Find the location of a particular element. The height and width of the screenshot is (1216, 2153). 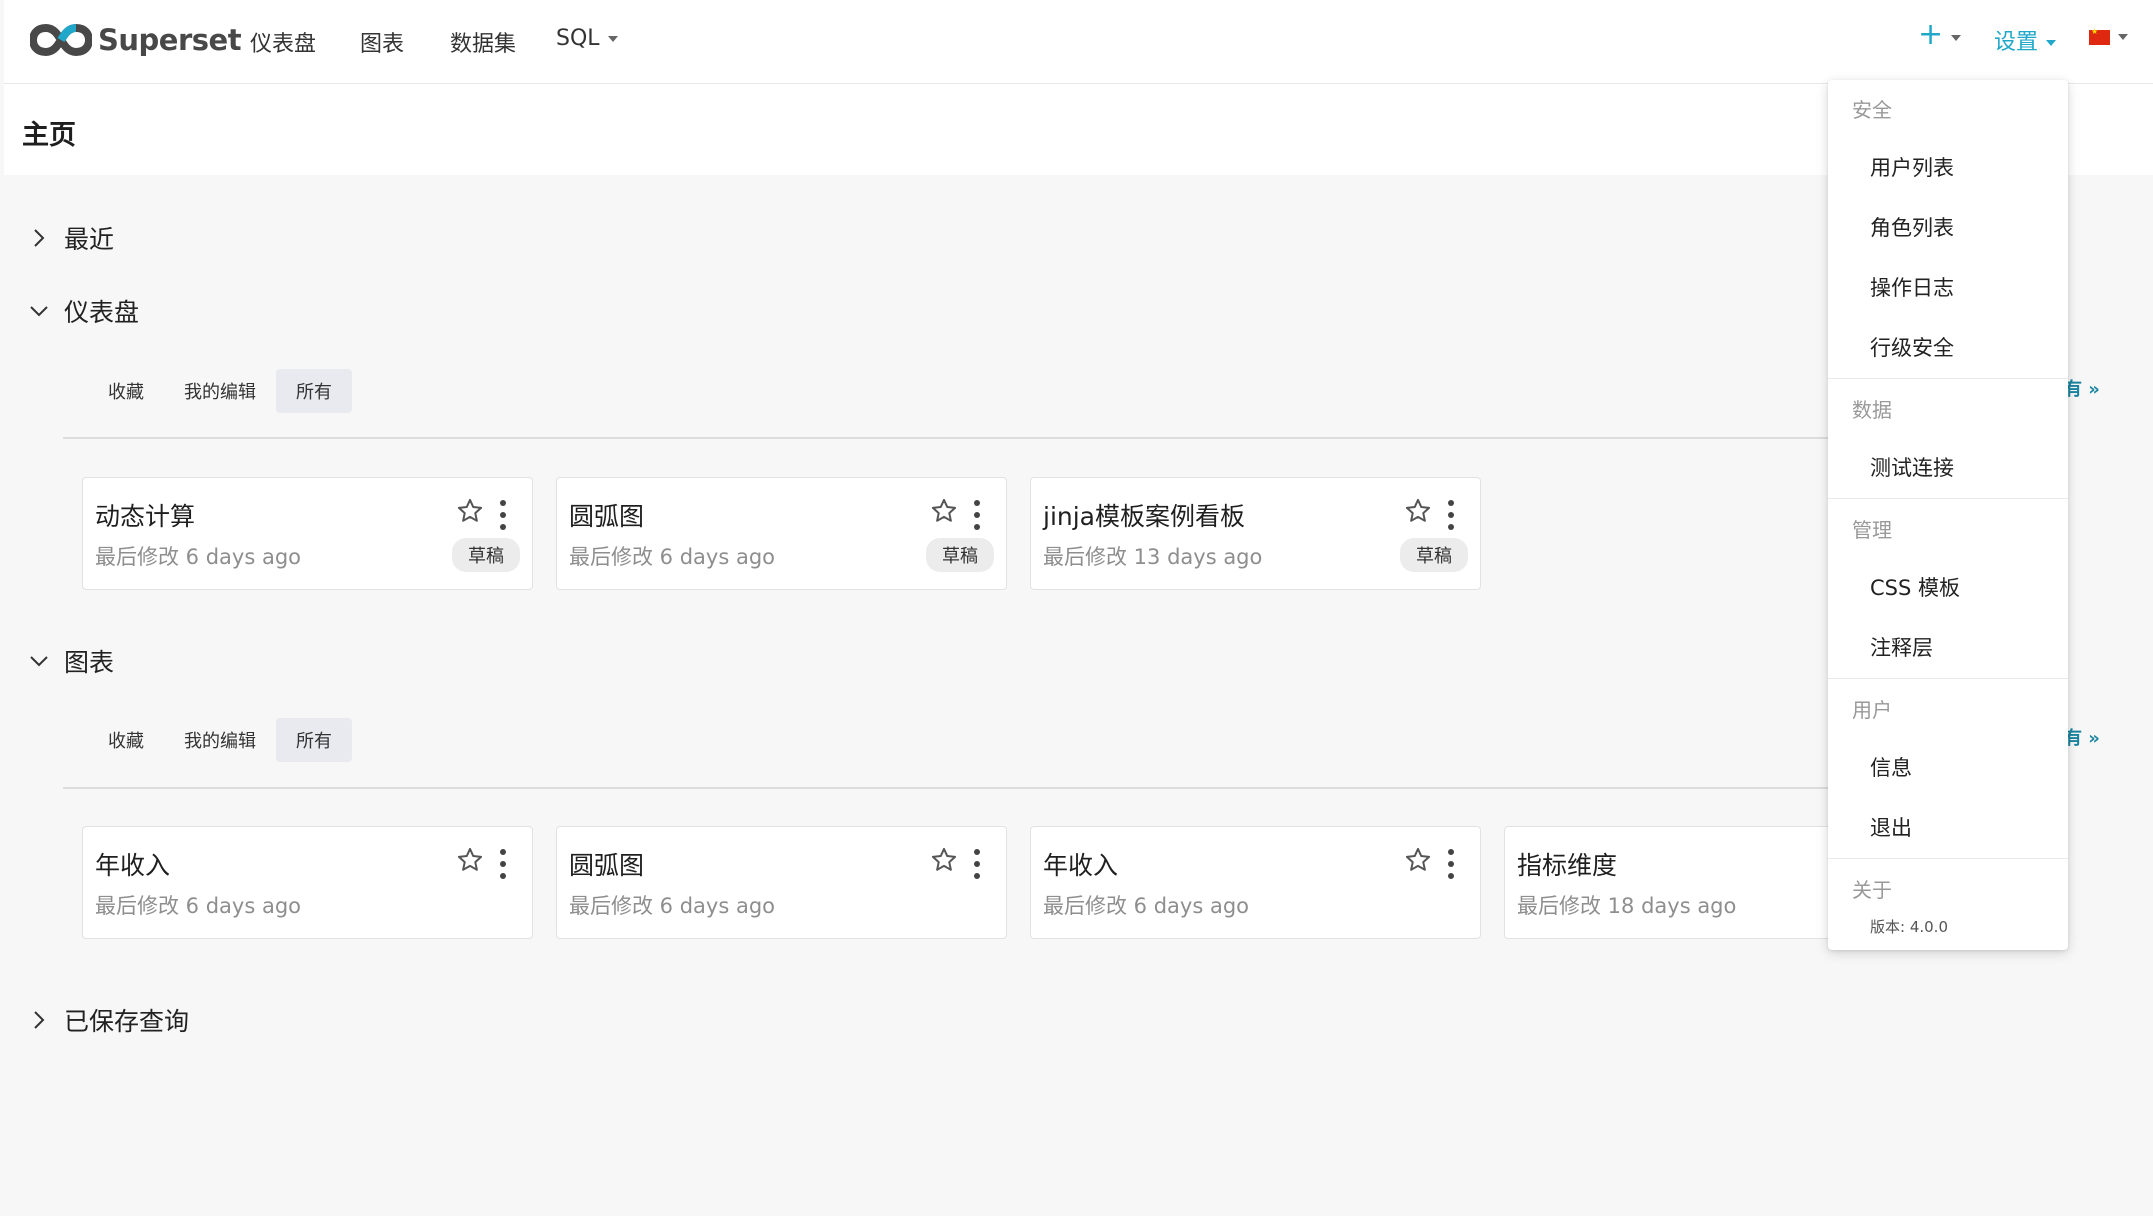

nav-sql-label: SQL is located at coordinates (578, 38).